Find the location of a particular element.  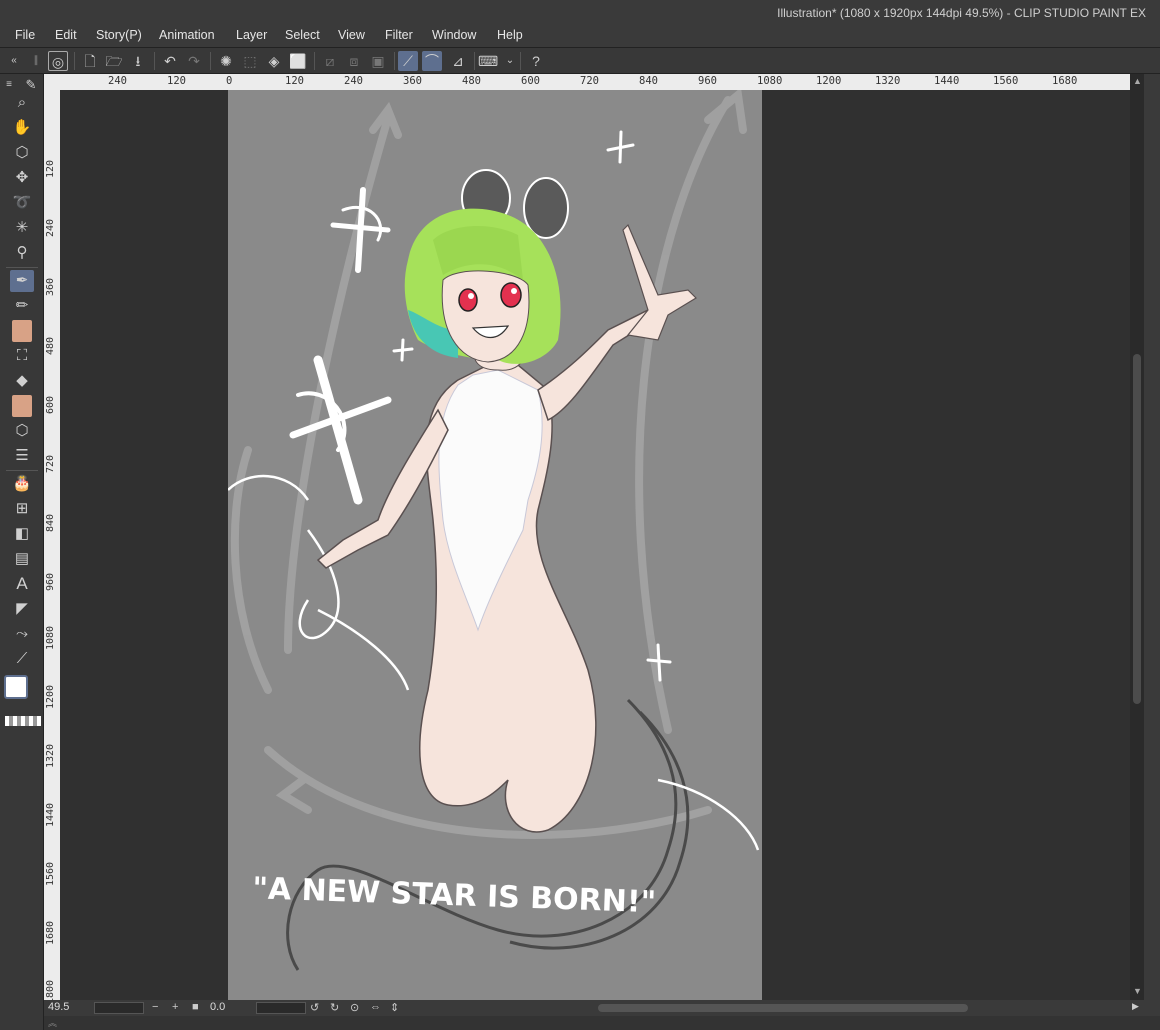

ruler-tick-label: 840 is located at coordinates (648, 81).